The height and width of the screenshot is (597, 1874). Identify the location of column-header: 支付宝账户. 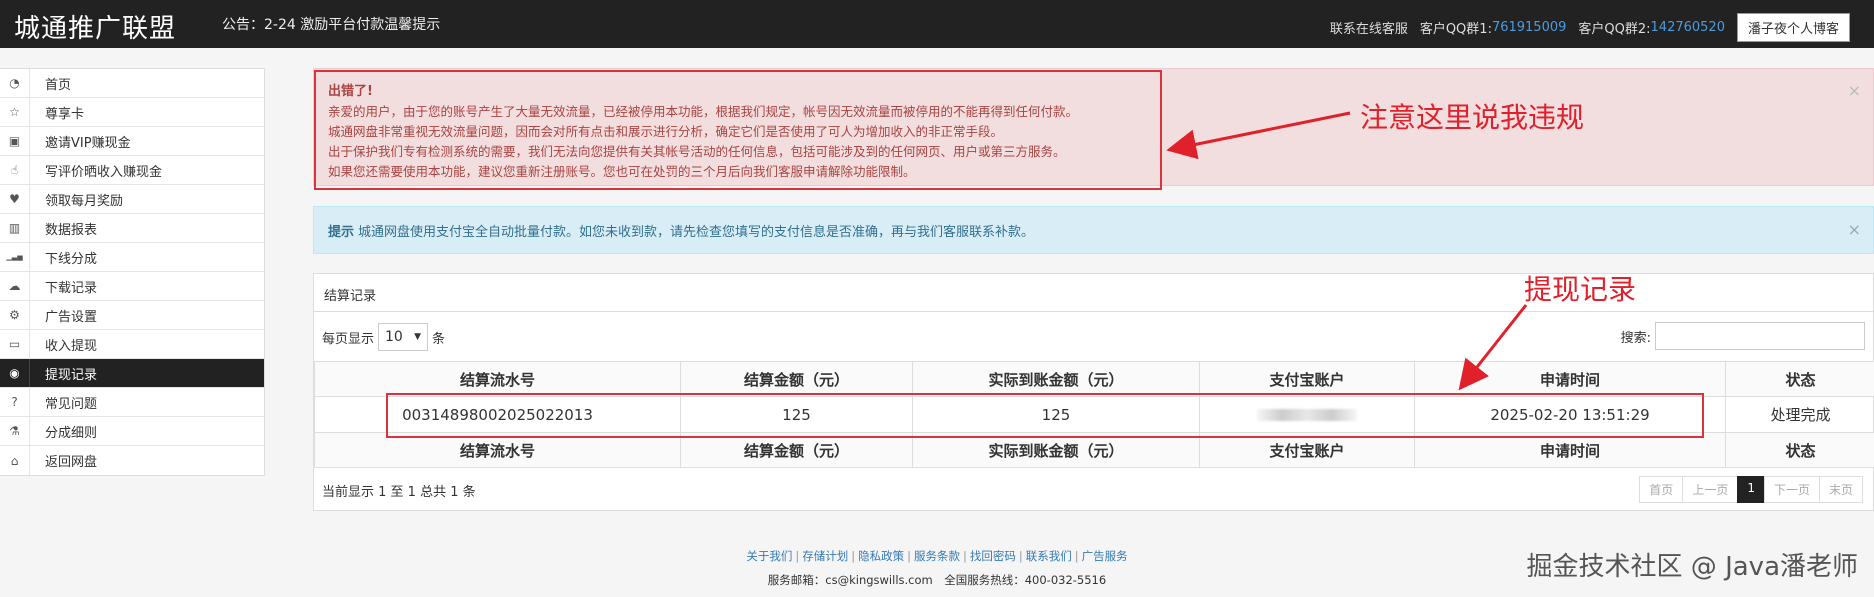
(1307, 379).